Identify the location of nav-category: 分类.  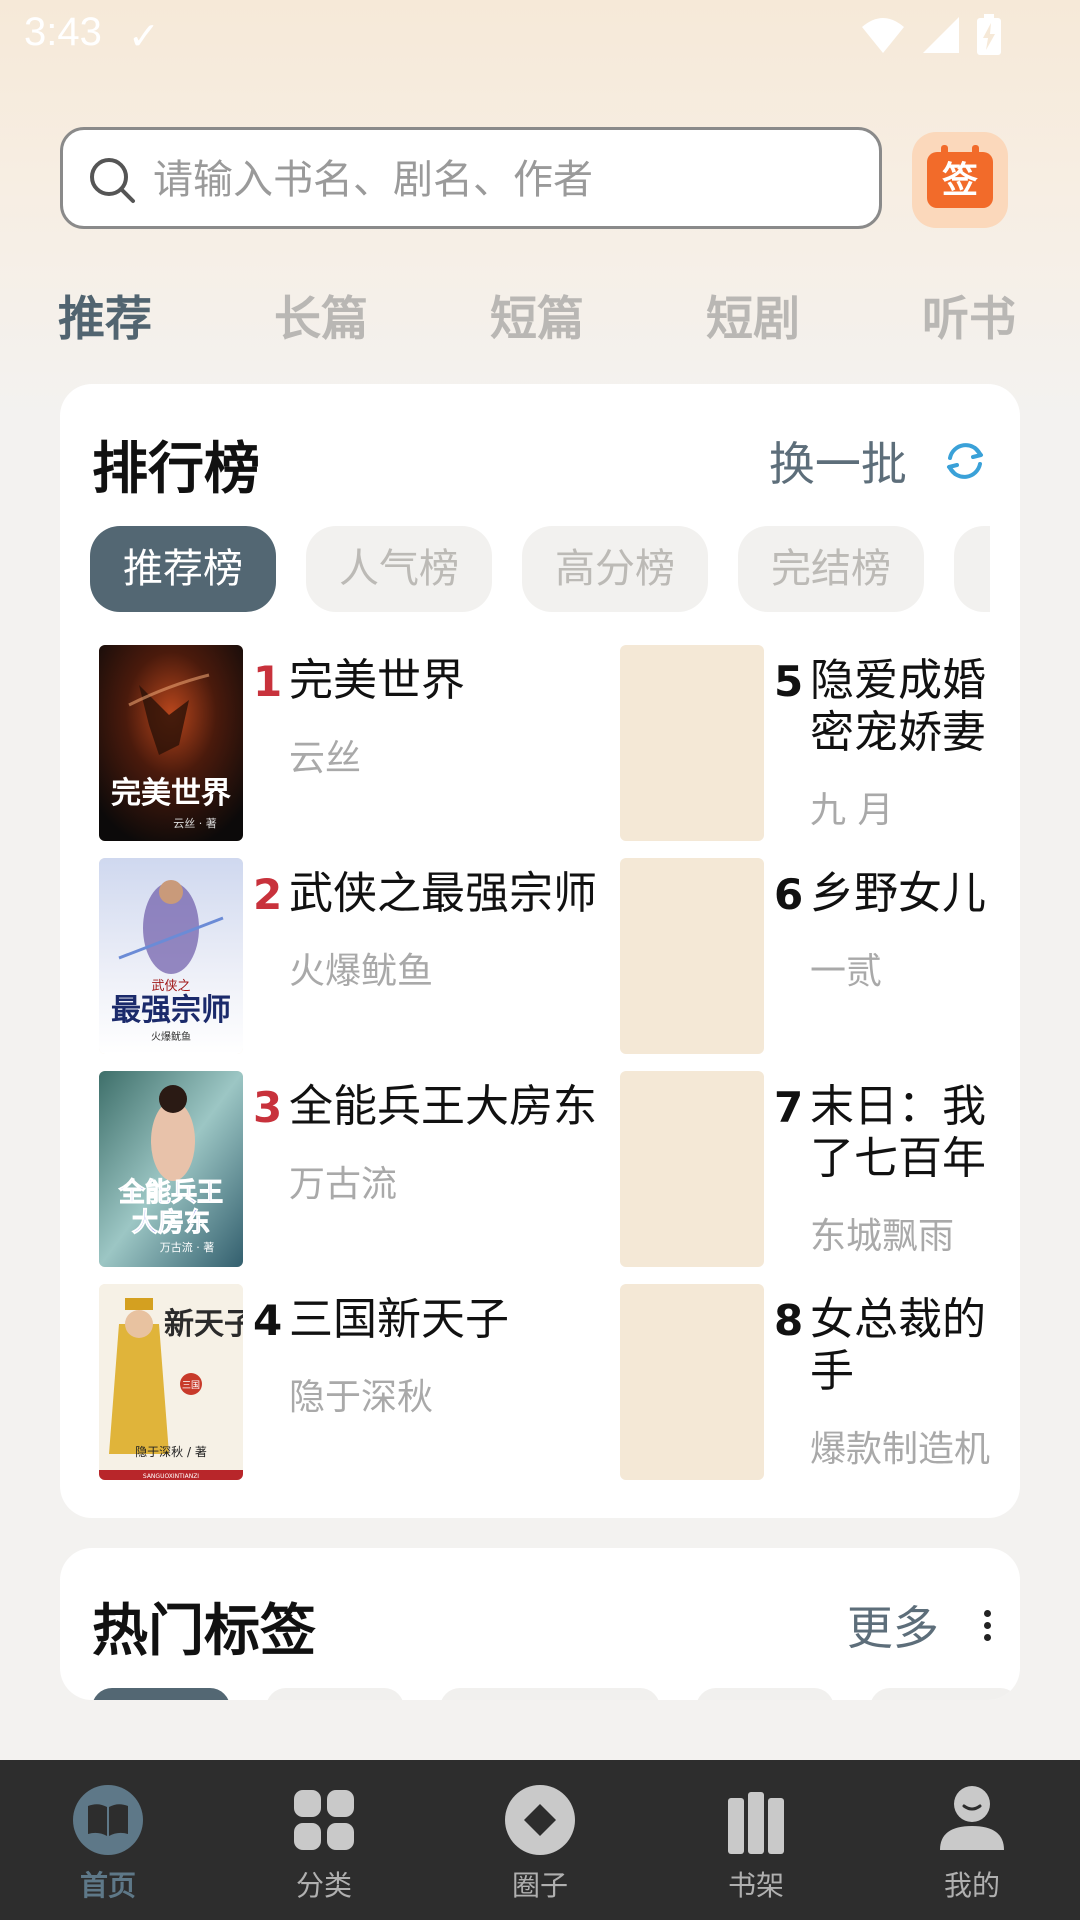
(324, 1840).